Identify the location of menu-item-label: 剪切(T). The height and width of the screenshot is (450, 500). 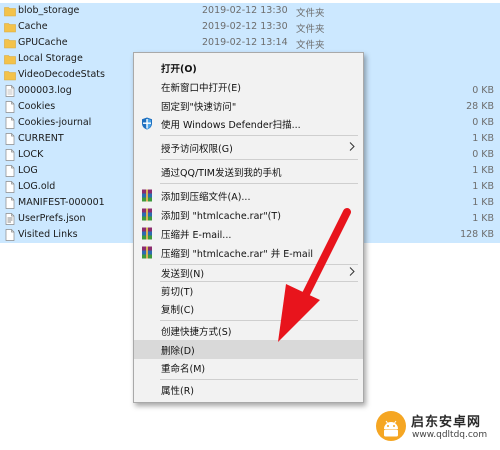
(177, 292).